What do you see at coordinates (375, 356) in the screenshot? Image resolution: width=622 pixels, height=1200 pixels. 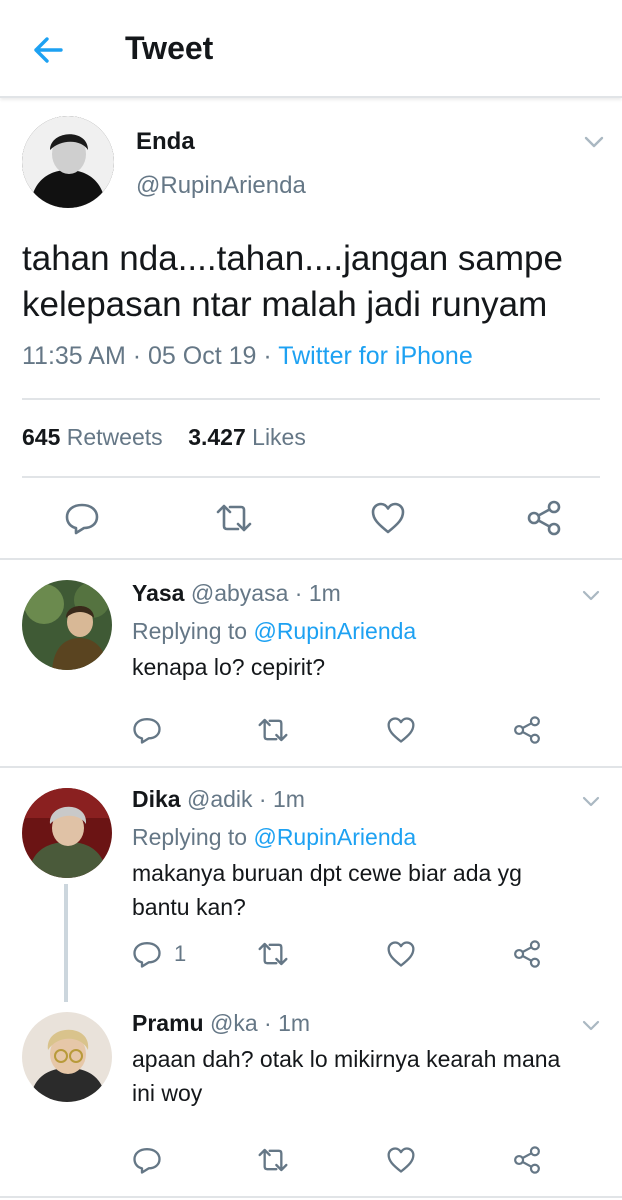 I see `tweet-source-link: Twitter for iPhone` at bounding box center [375, 356].